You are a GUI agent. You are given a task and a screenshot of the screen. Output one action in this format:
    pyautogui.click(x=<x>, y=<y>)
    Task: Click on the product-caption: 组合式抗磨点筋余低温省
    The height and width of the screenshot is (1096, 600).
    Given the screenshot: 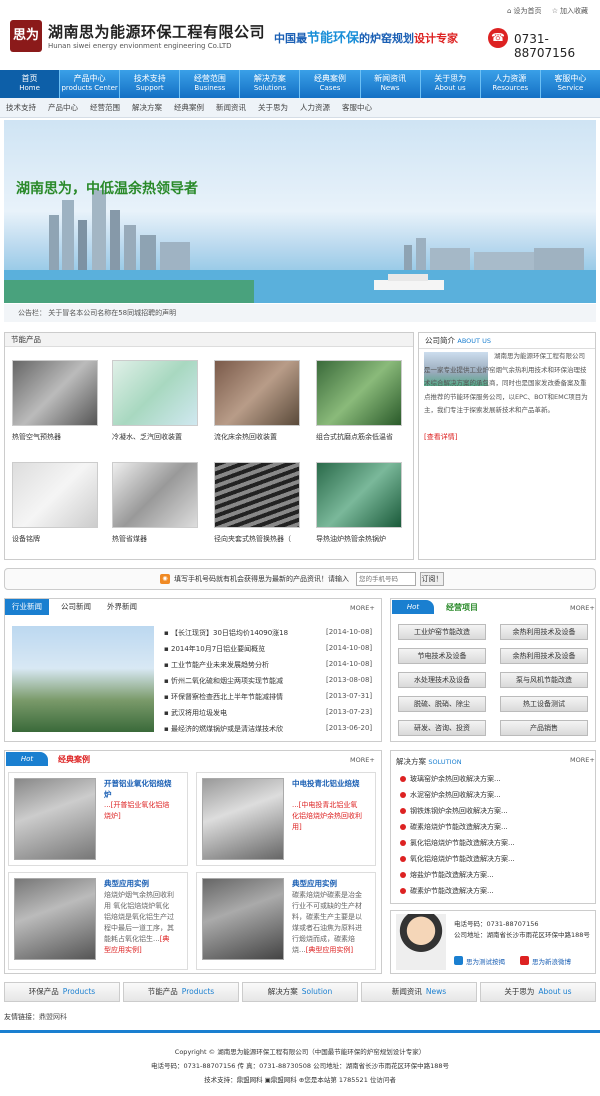 What is the action you would take?
    pyautogui.click(x=364, y=437)
    